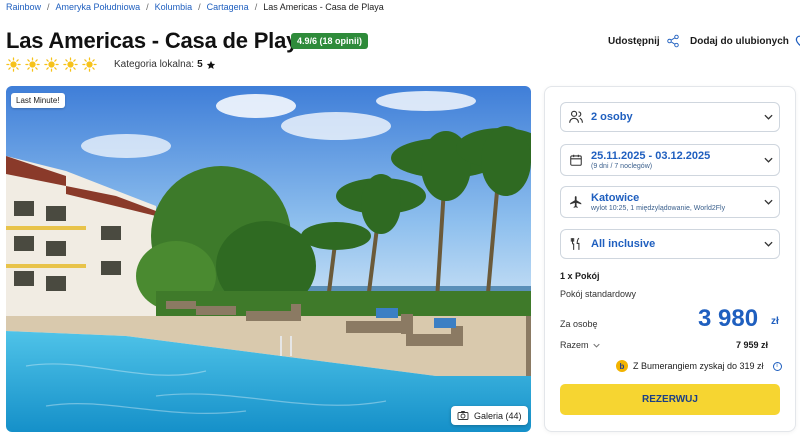  What do you see at coordinates (775, 321) in the screenshot?
I see `price-currency: zł` at bounding box center [775, 321].